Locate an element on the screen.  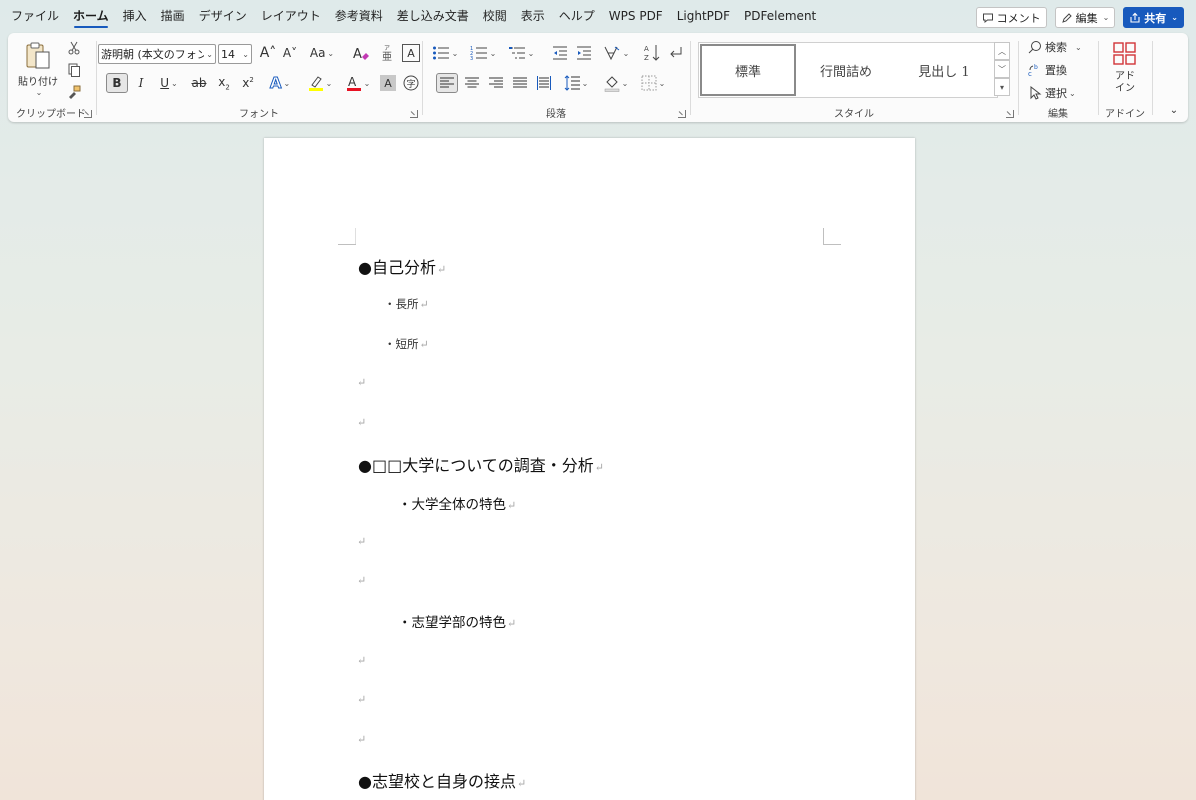
numbered-list-icon: 123 is located at coordinates (478, 53).